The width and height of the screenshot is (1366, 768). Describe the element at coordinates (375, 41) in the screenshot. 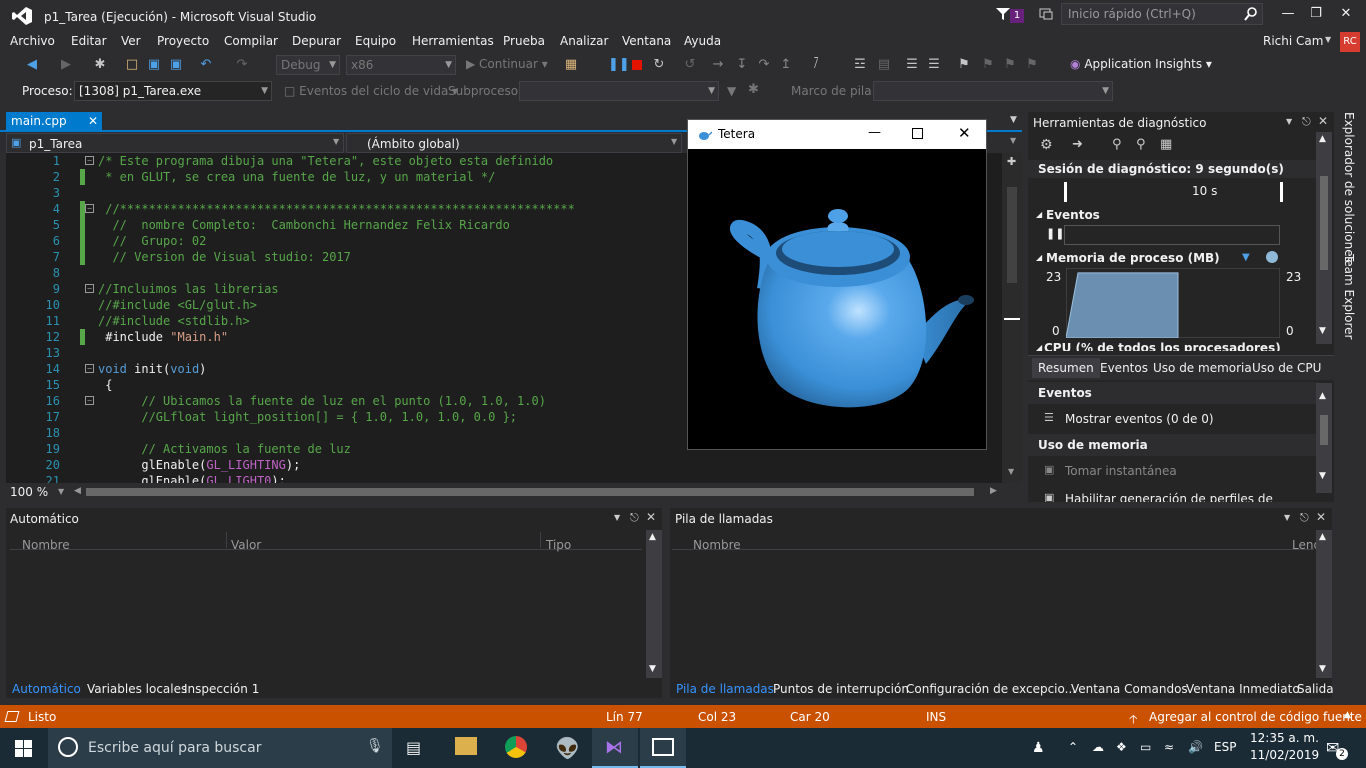

I see `menu-equipo: Equipo` at that location.